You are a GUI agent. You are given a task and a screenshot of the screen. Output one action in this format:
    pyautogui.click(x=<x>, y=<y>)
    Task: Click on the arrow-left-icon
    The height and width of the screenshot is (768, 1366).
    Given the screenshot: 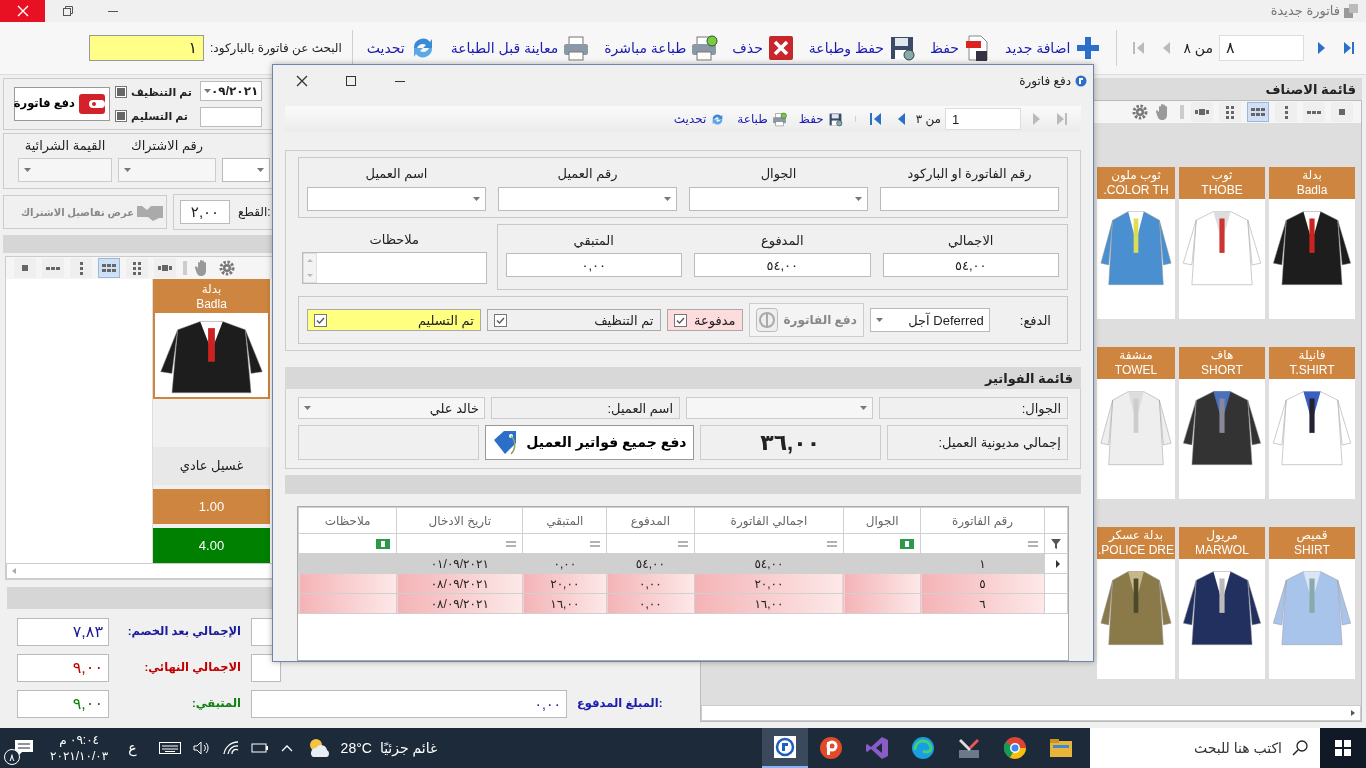 What is the action you would take?
    pyautogui.click(x=1138, y=48)
    